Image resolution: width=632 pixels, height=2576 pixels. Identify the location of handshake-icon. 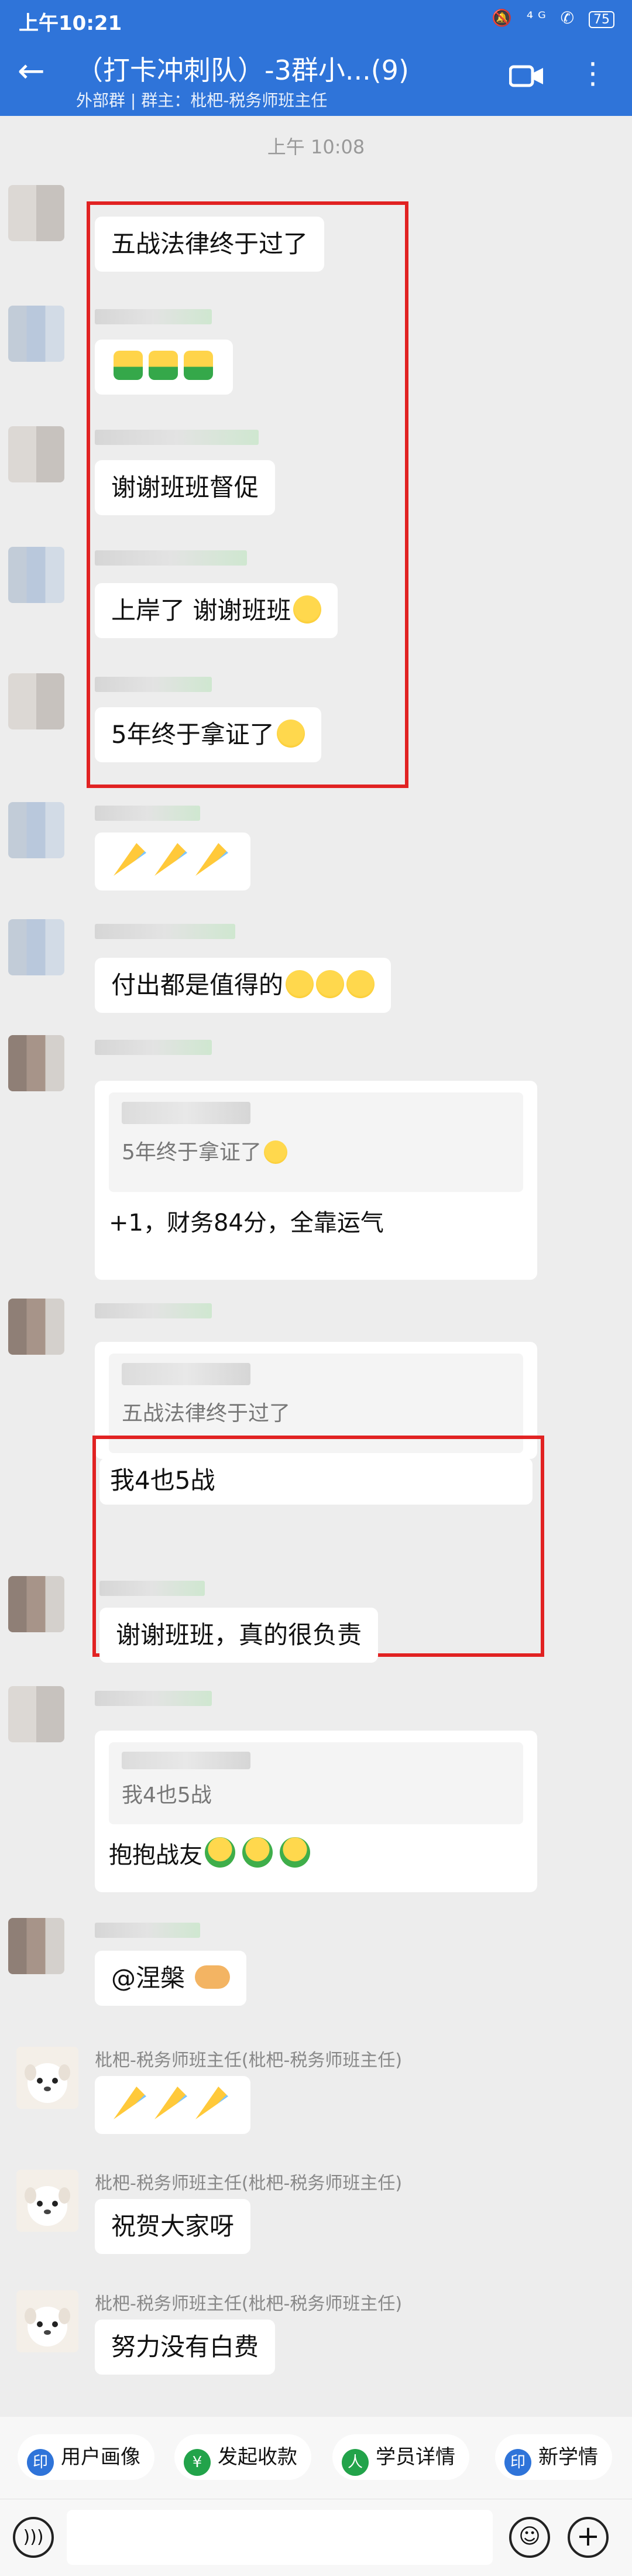
(213, 1977).